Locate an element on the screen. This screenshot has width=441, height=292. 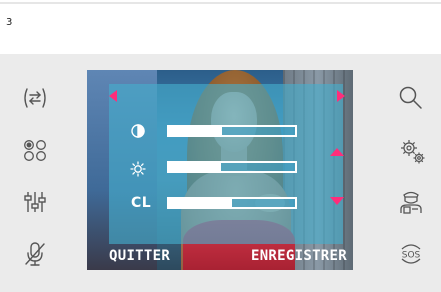
contrast-icon is located at coordinates (138, 131).